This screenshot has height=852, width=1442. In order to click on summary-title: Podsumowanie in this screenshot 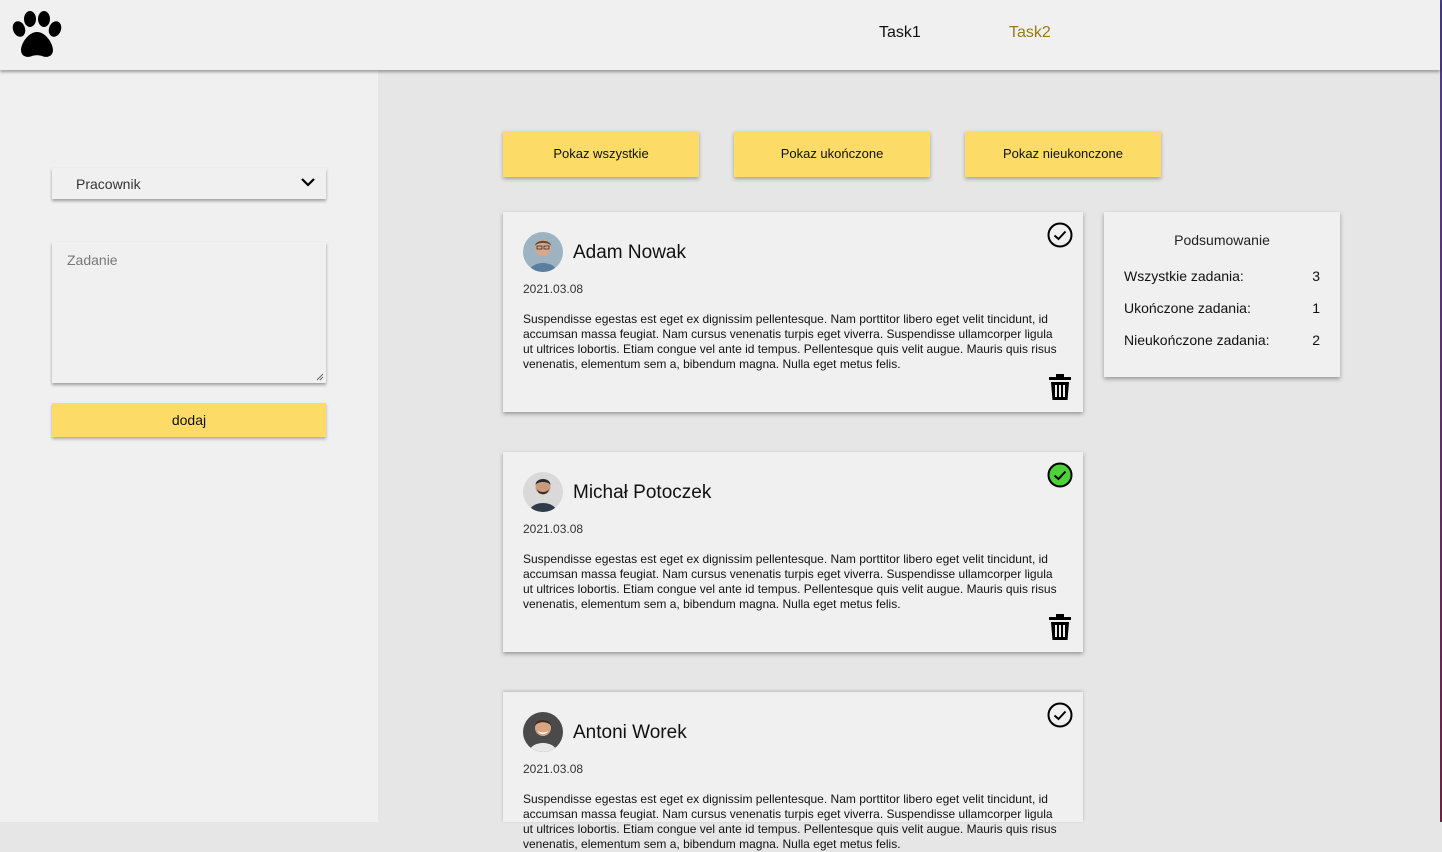, I will do `click(1222, 240)`.